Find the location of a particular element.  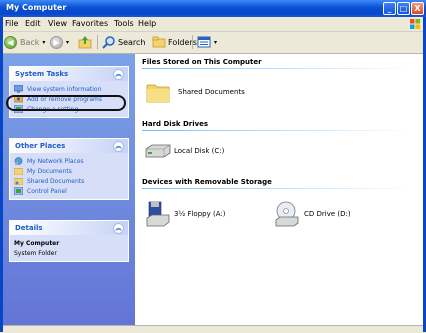

back-button: ◀ Back ▾ is located at coordinates (24, 42).